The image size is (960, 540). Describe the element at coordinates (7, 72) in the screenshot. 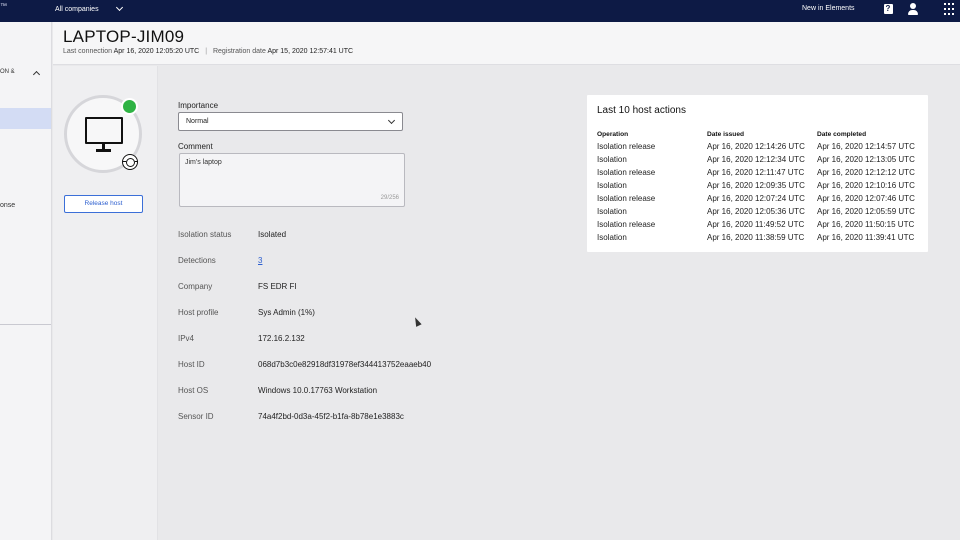

I see `nav-group-label: ON &` at that location.